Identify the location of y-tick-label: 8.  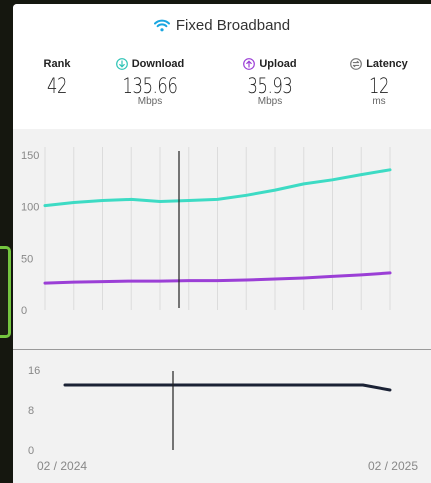
(31, 411).